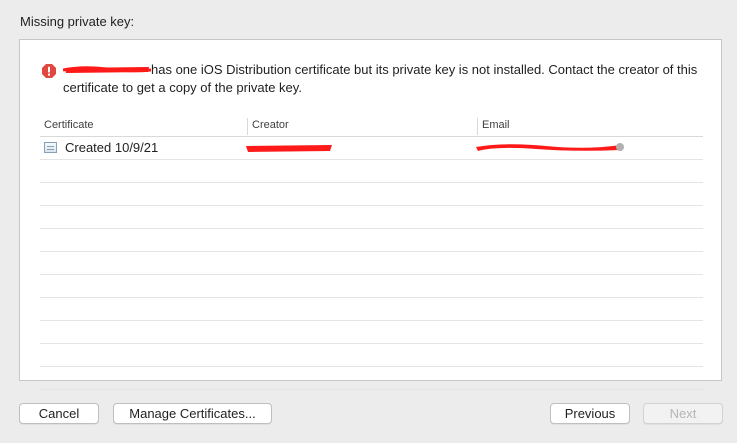  Describe the element at coordinates (493, 126) in the screenshot. I see `column-header-email: Email` at that location.